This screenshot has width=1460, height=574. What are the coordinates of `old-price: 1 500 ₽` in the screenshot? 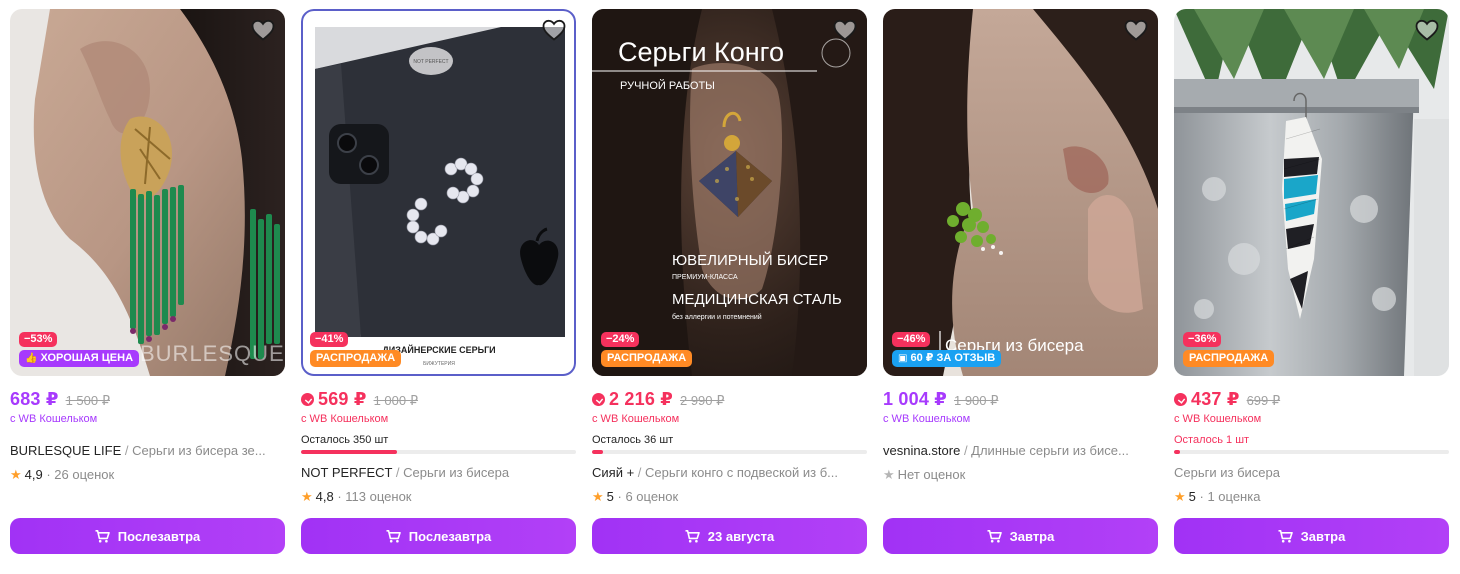 It's located at (87, 400).